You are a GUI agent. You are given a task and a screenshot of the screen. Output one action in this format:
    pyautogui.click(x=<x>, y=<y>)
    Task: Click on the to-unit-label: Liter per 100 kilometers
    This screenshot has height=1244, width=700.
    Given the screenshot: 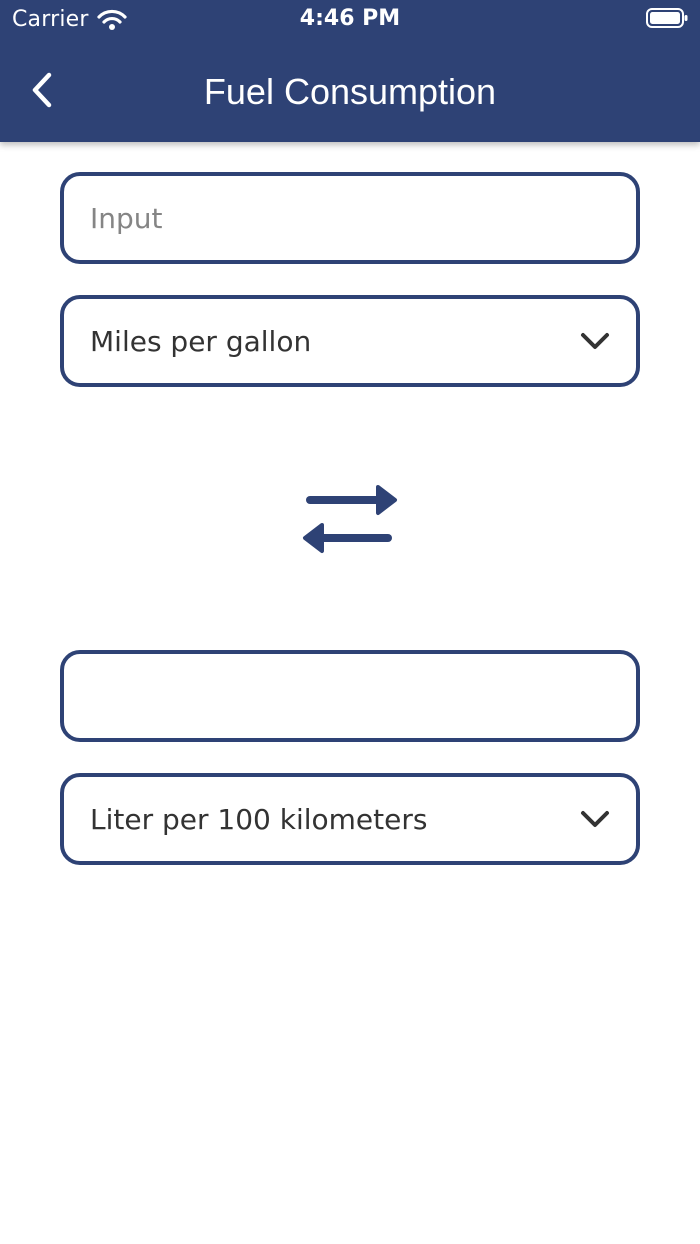 What is the action you would take?
    pyautogui.click(x=259, y=819)
    